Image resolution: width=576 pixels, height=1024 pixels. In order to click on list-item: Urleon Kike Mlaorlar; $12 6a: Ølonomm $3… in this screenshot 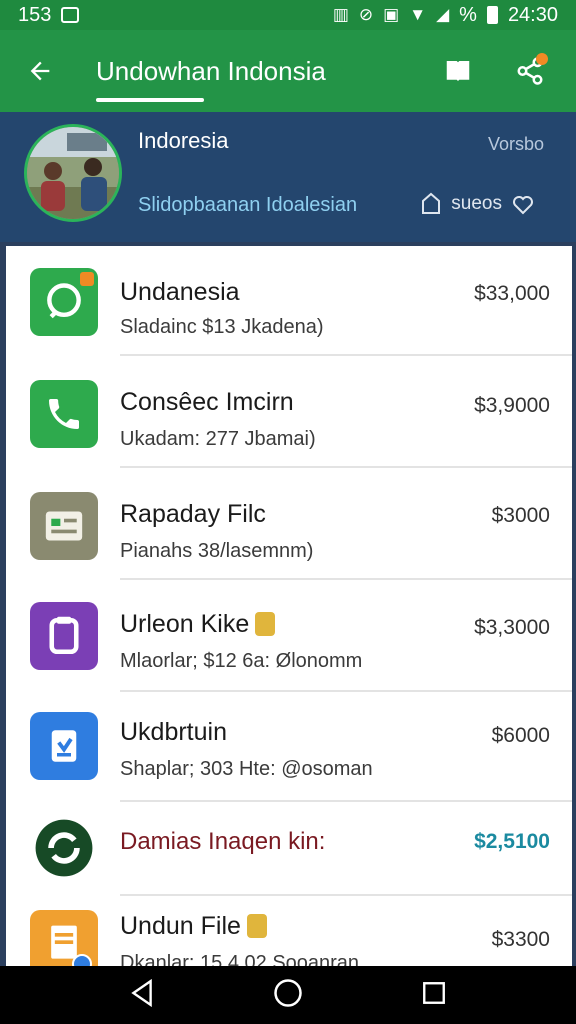, I will do `click(289, 637)`.